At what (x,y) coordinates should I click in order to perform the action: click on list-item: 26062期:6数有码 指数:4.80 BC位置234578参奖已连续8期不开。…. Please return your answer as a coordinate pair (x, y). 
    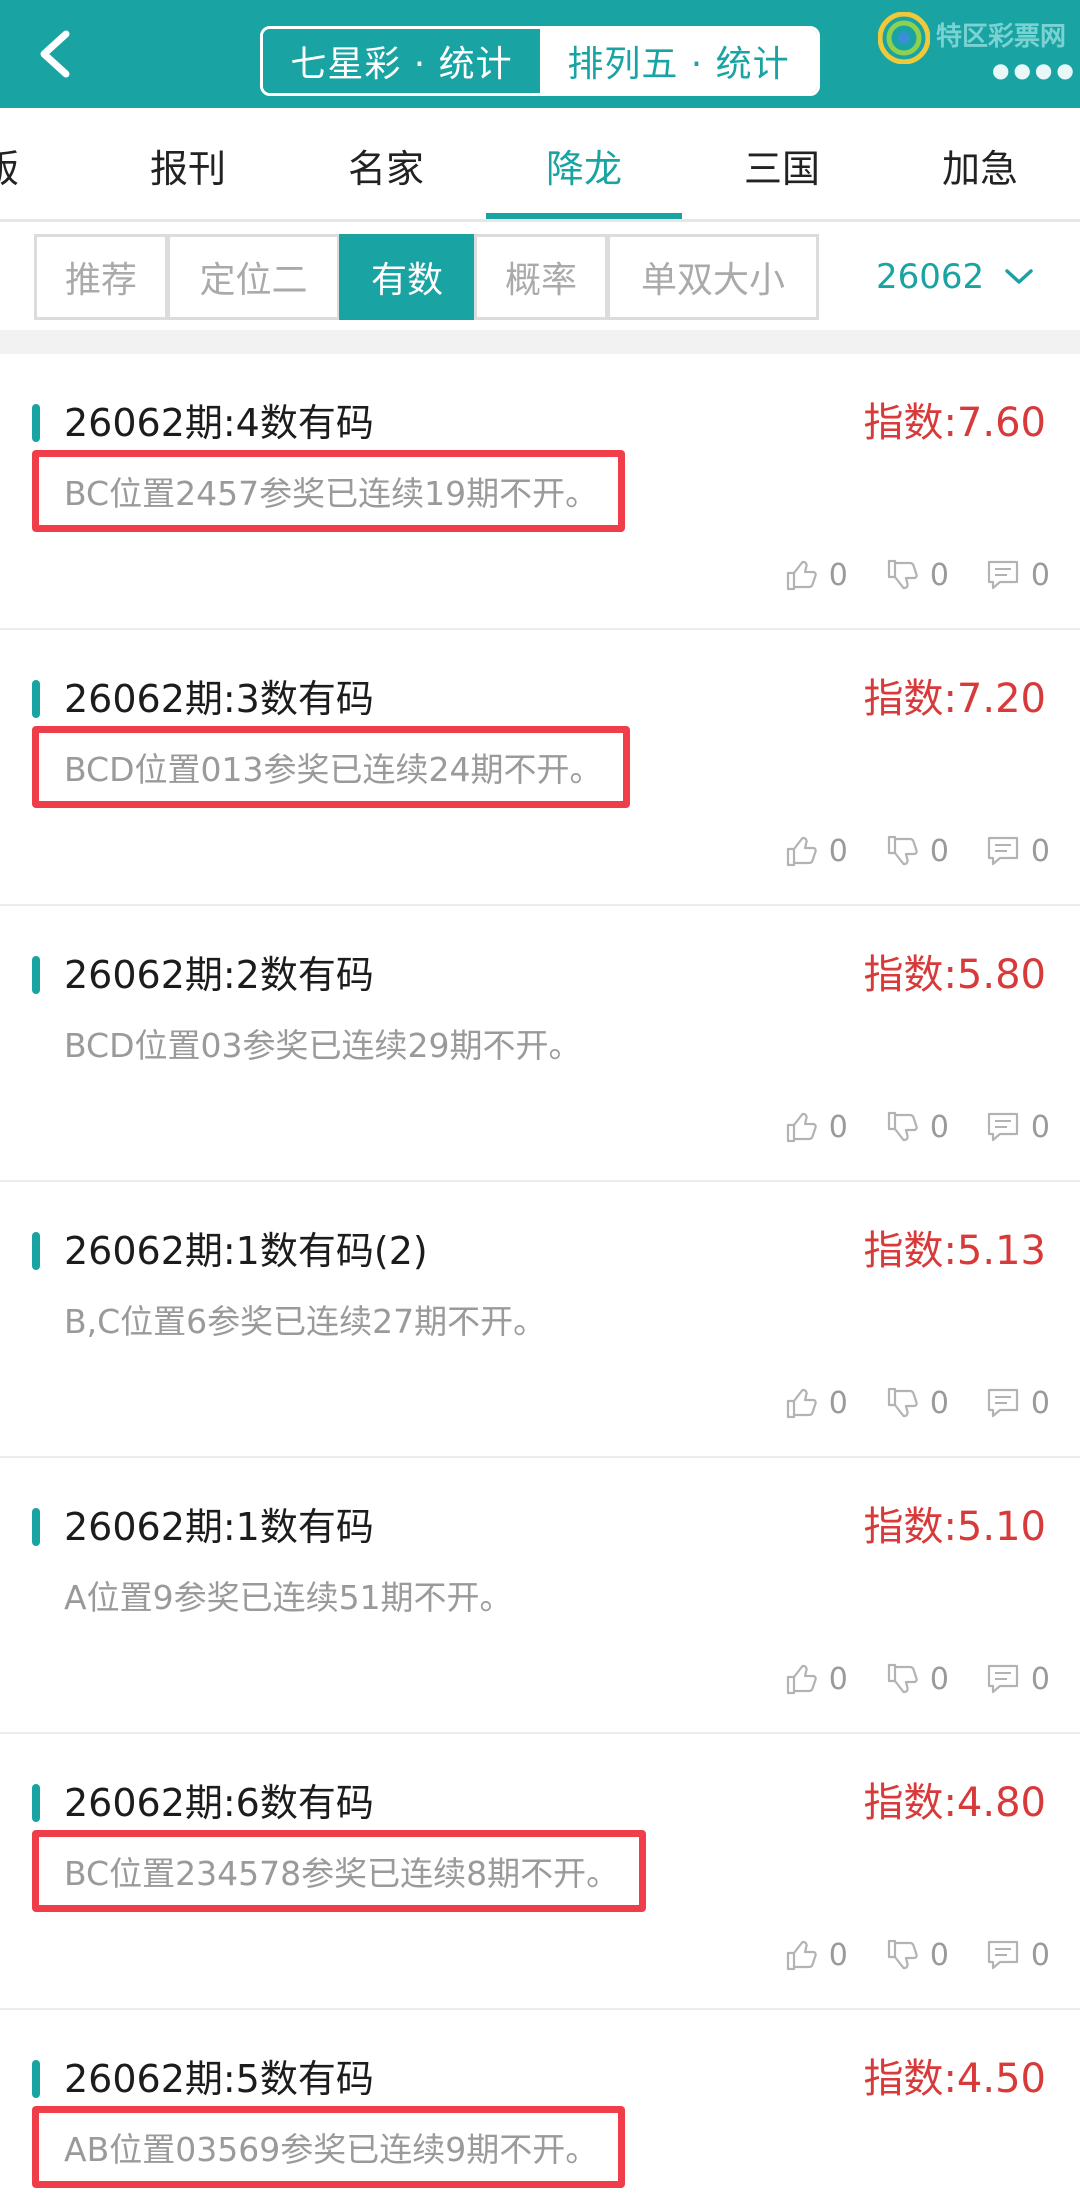
    Looking at the image, I should click on (540, 1872).